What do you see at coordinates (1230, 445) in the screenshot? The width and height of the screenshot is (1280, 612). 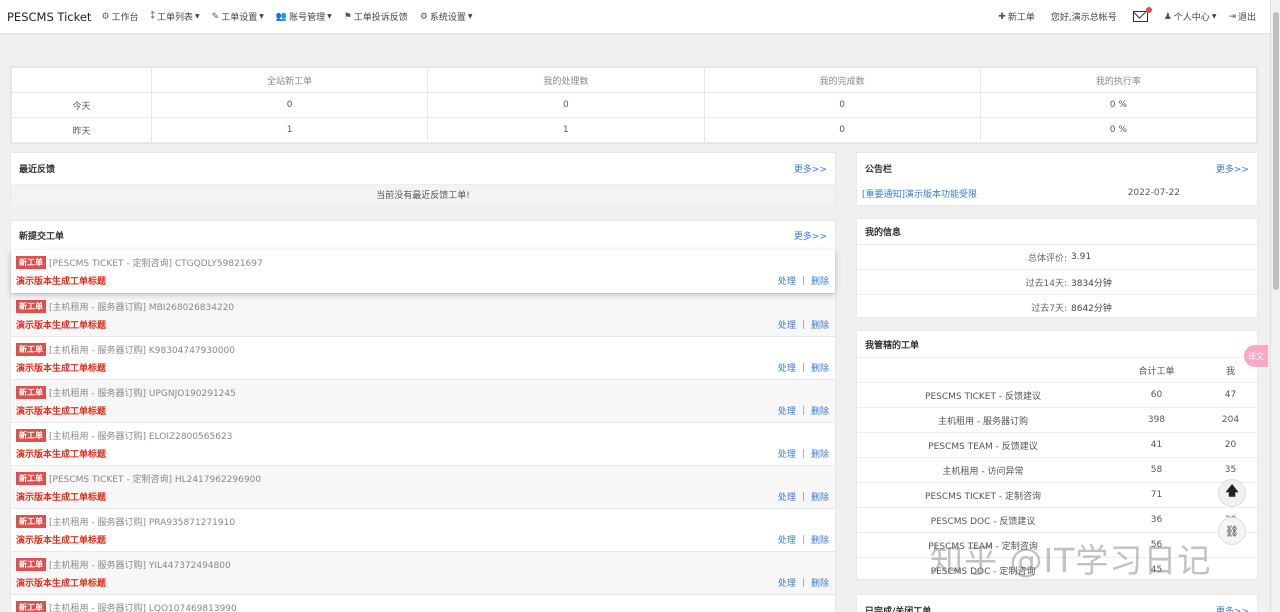 I see `my-count: 20` at bounding box center [1230, 445].